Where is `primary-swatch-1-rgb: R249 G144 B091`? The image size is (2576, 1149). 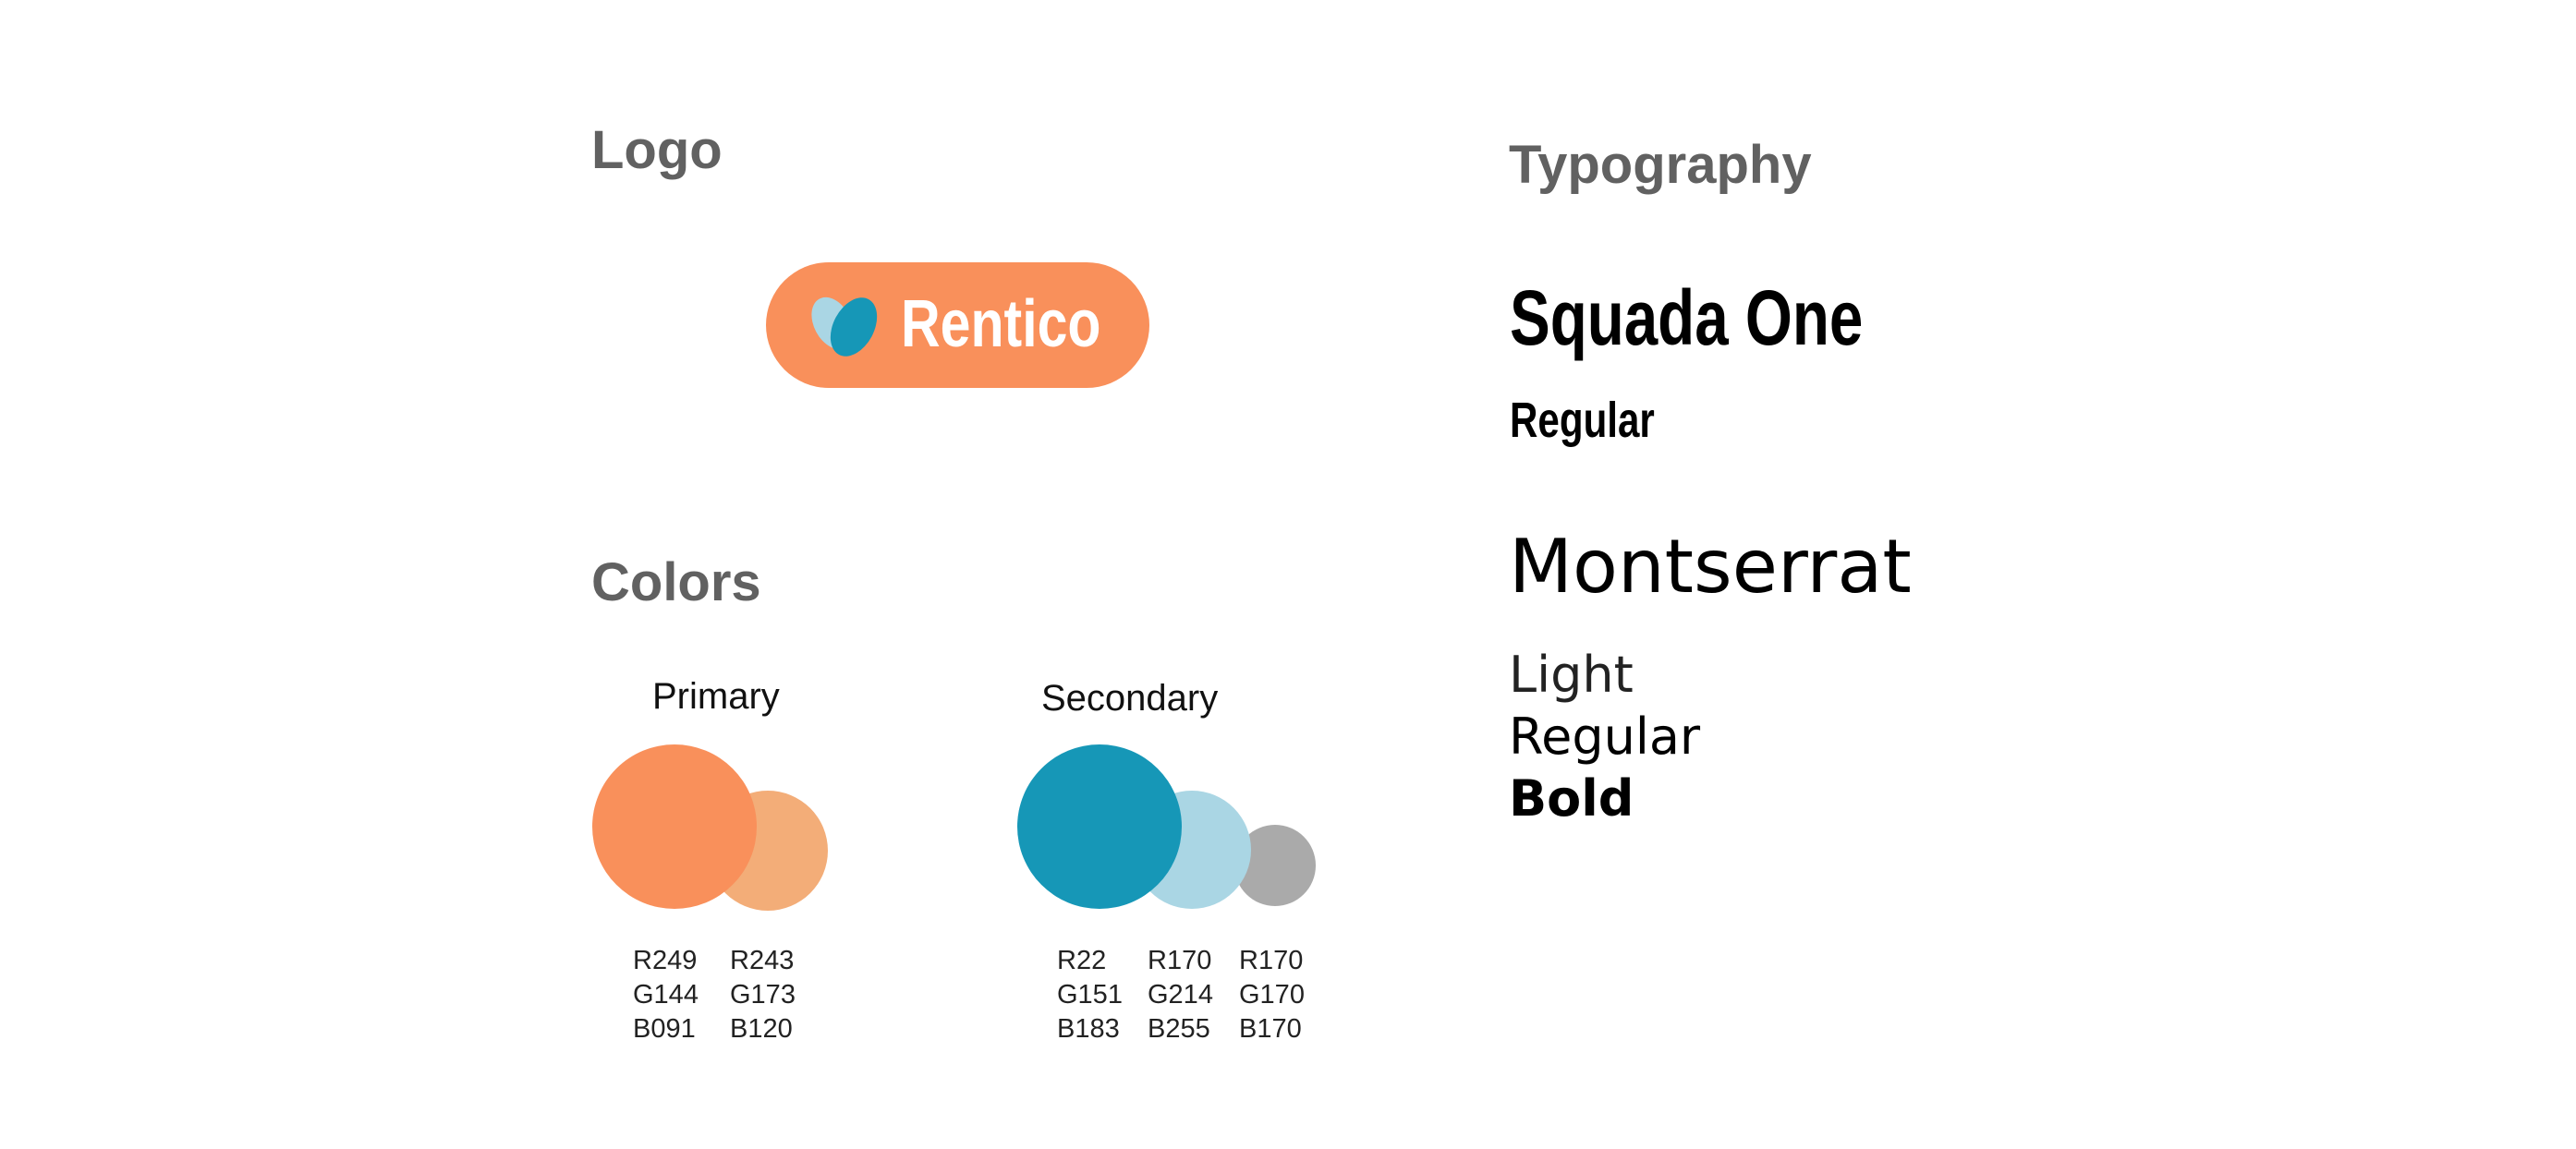 primary-swatch-1-rgb: R249 G144 B091 is located at coordinates (666, 995).